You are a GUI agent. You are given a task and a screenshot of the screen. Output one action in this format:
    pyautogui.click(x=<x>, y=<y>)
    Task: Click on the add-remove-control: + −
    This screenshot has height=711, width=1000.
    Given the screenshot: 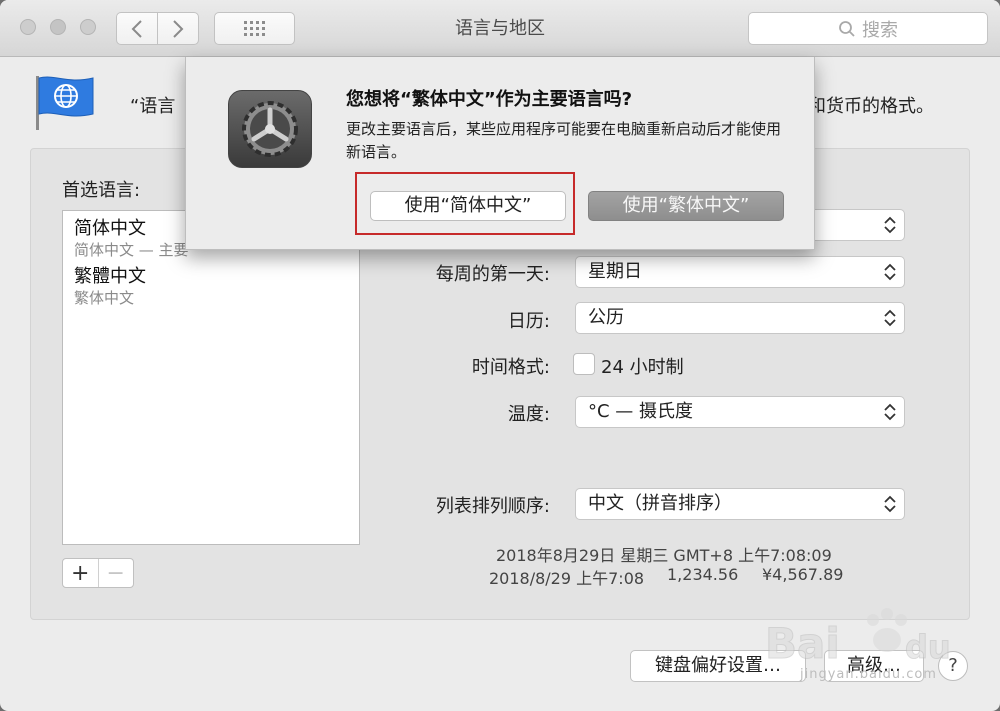 What is the action you would take?
    pyautogui.click(x=98, y=573)
    